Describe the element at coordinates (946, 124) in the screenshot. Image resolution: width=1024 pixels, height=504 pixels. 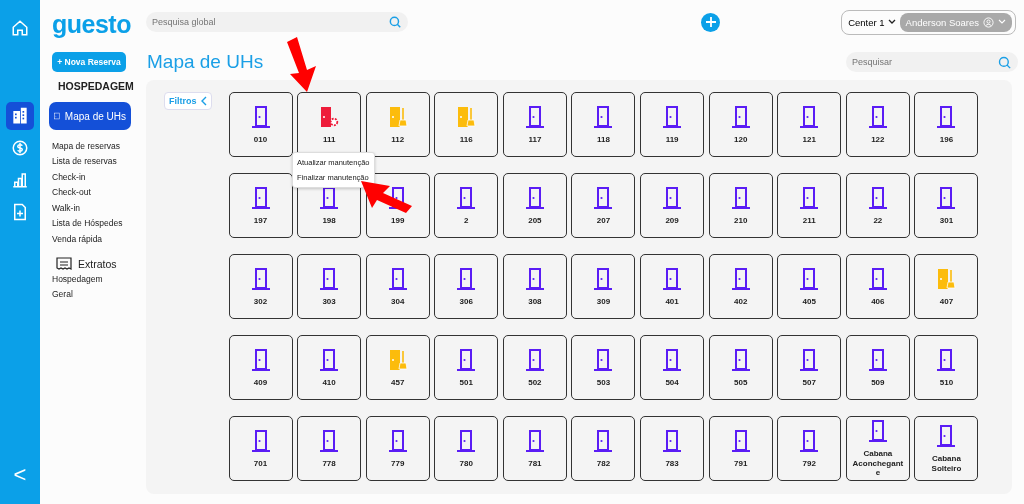
I see `room-card: 196` at that location.